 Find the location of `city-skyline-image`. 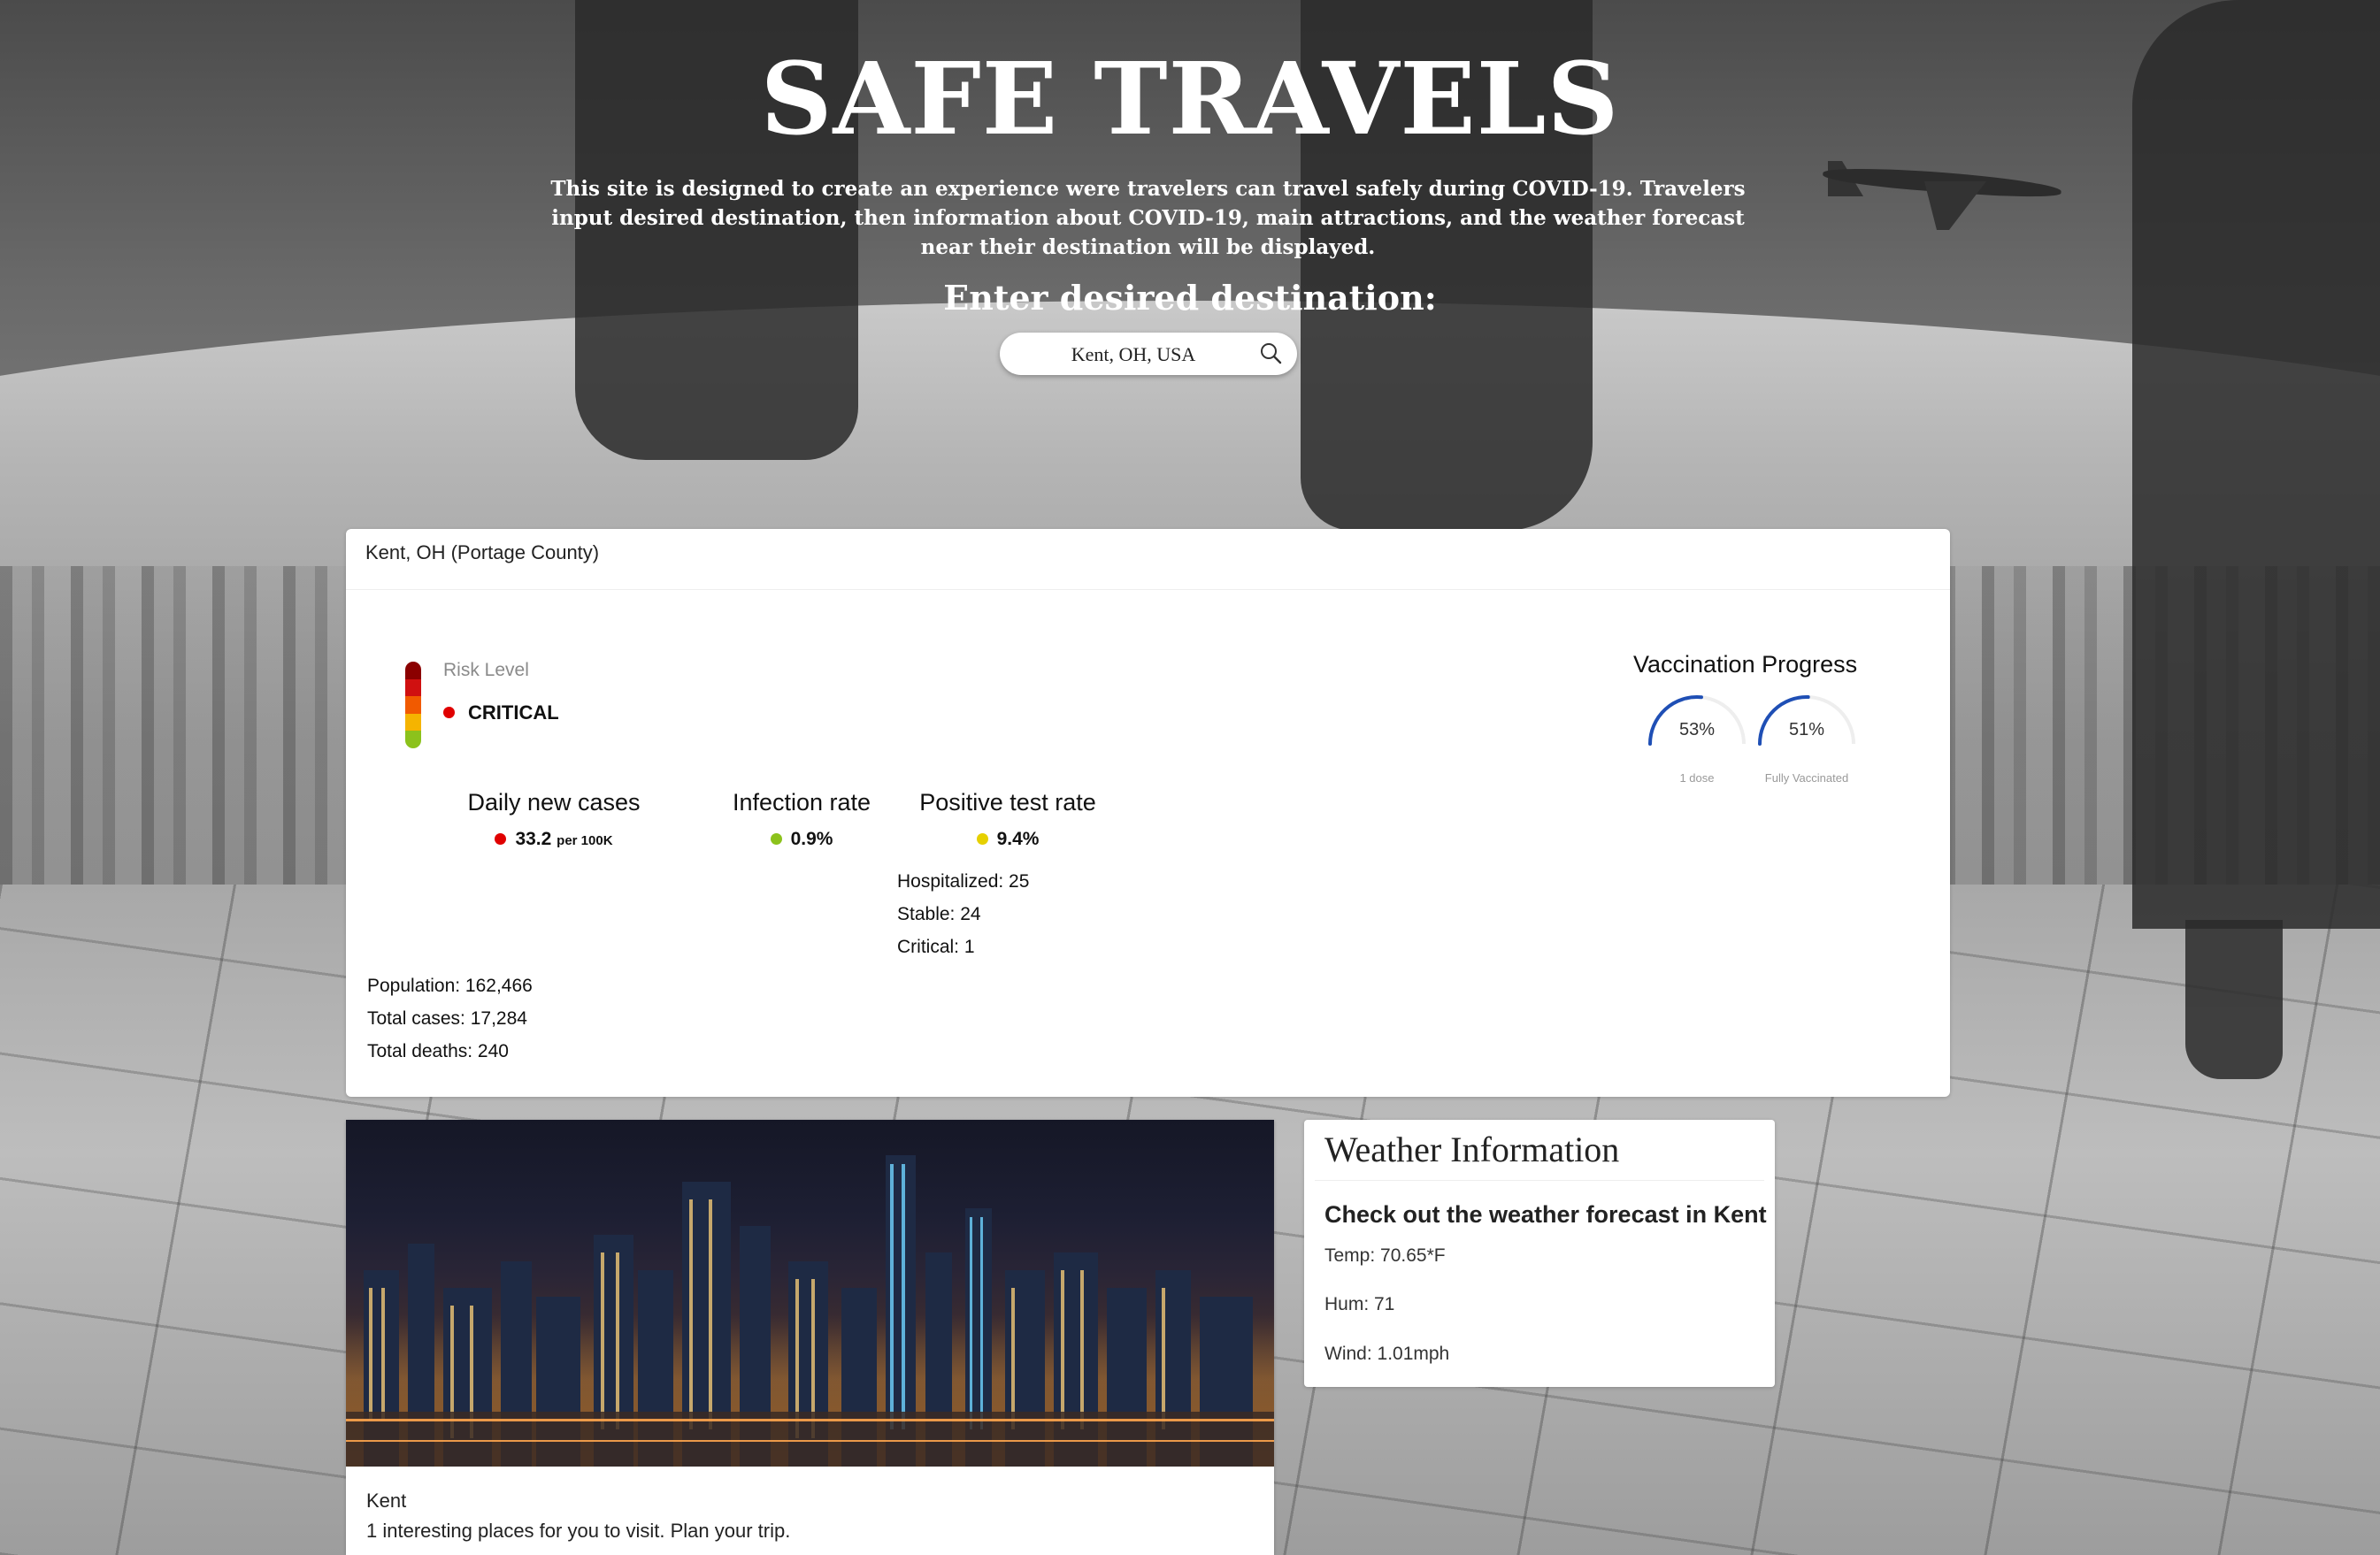

city-skyline-image is located at coordinates (810, 1293).